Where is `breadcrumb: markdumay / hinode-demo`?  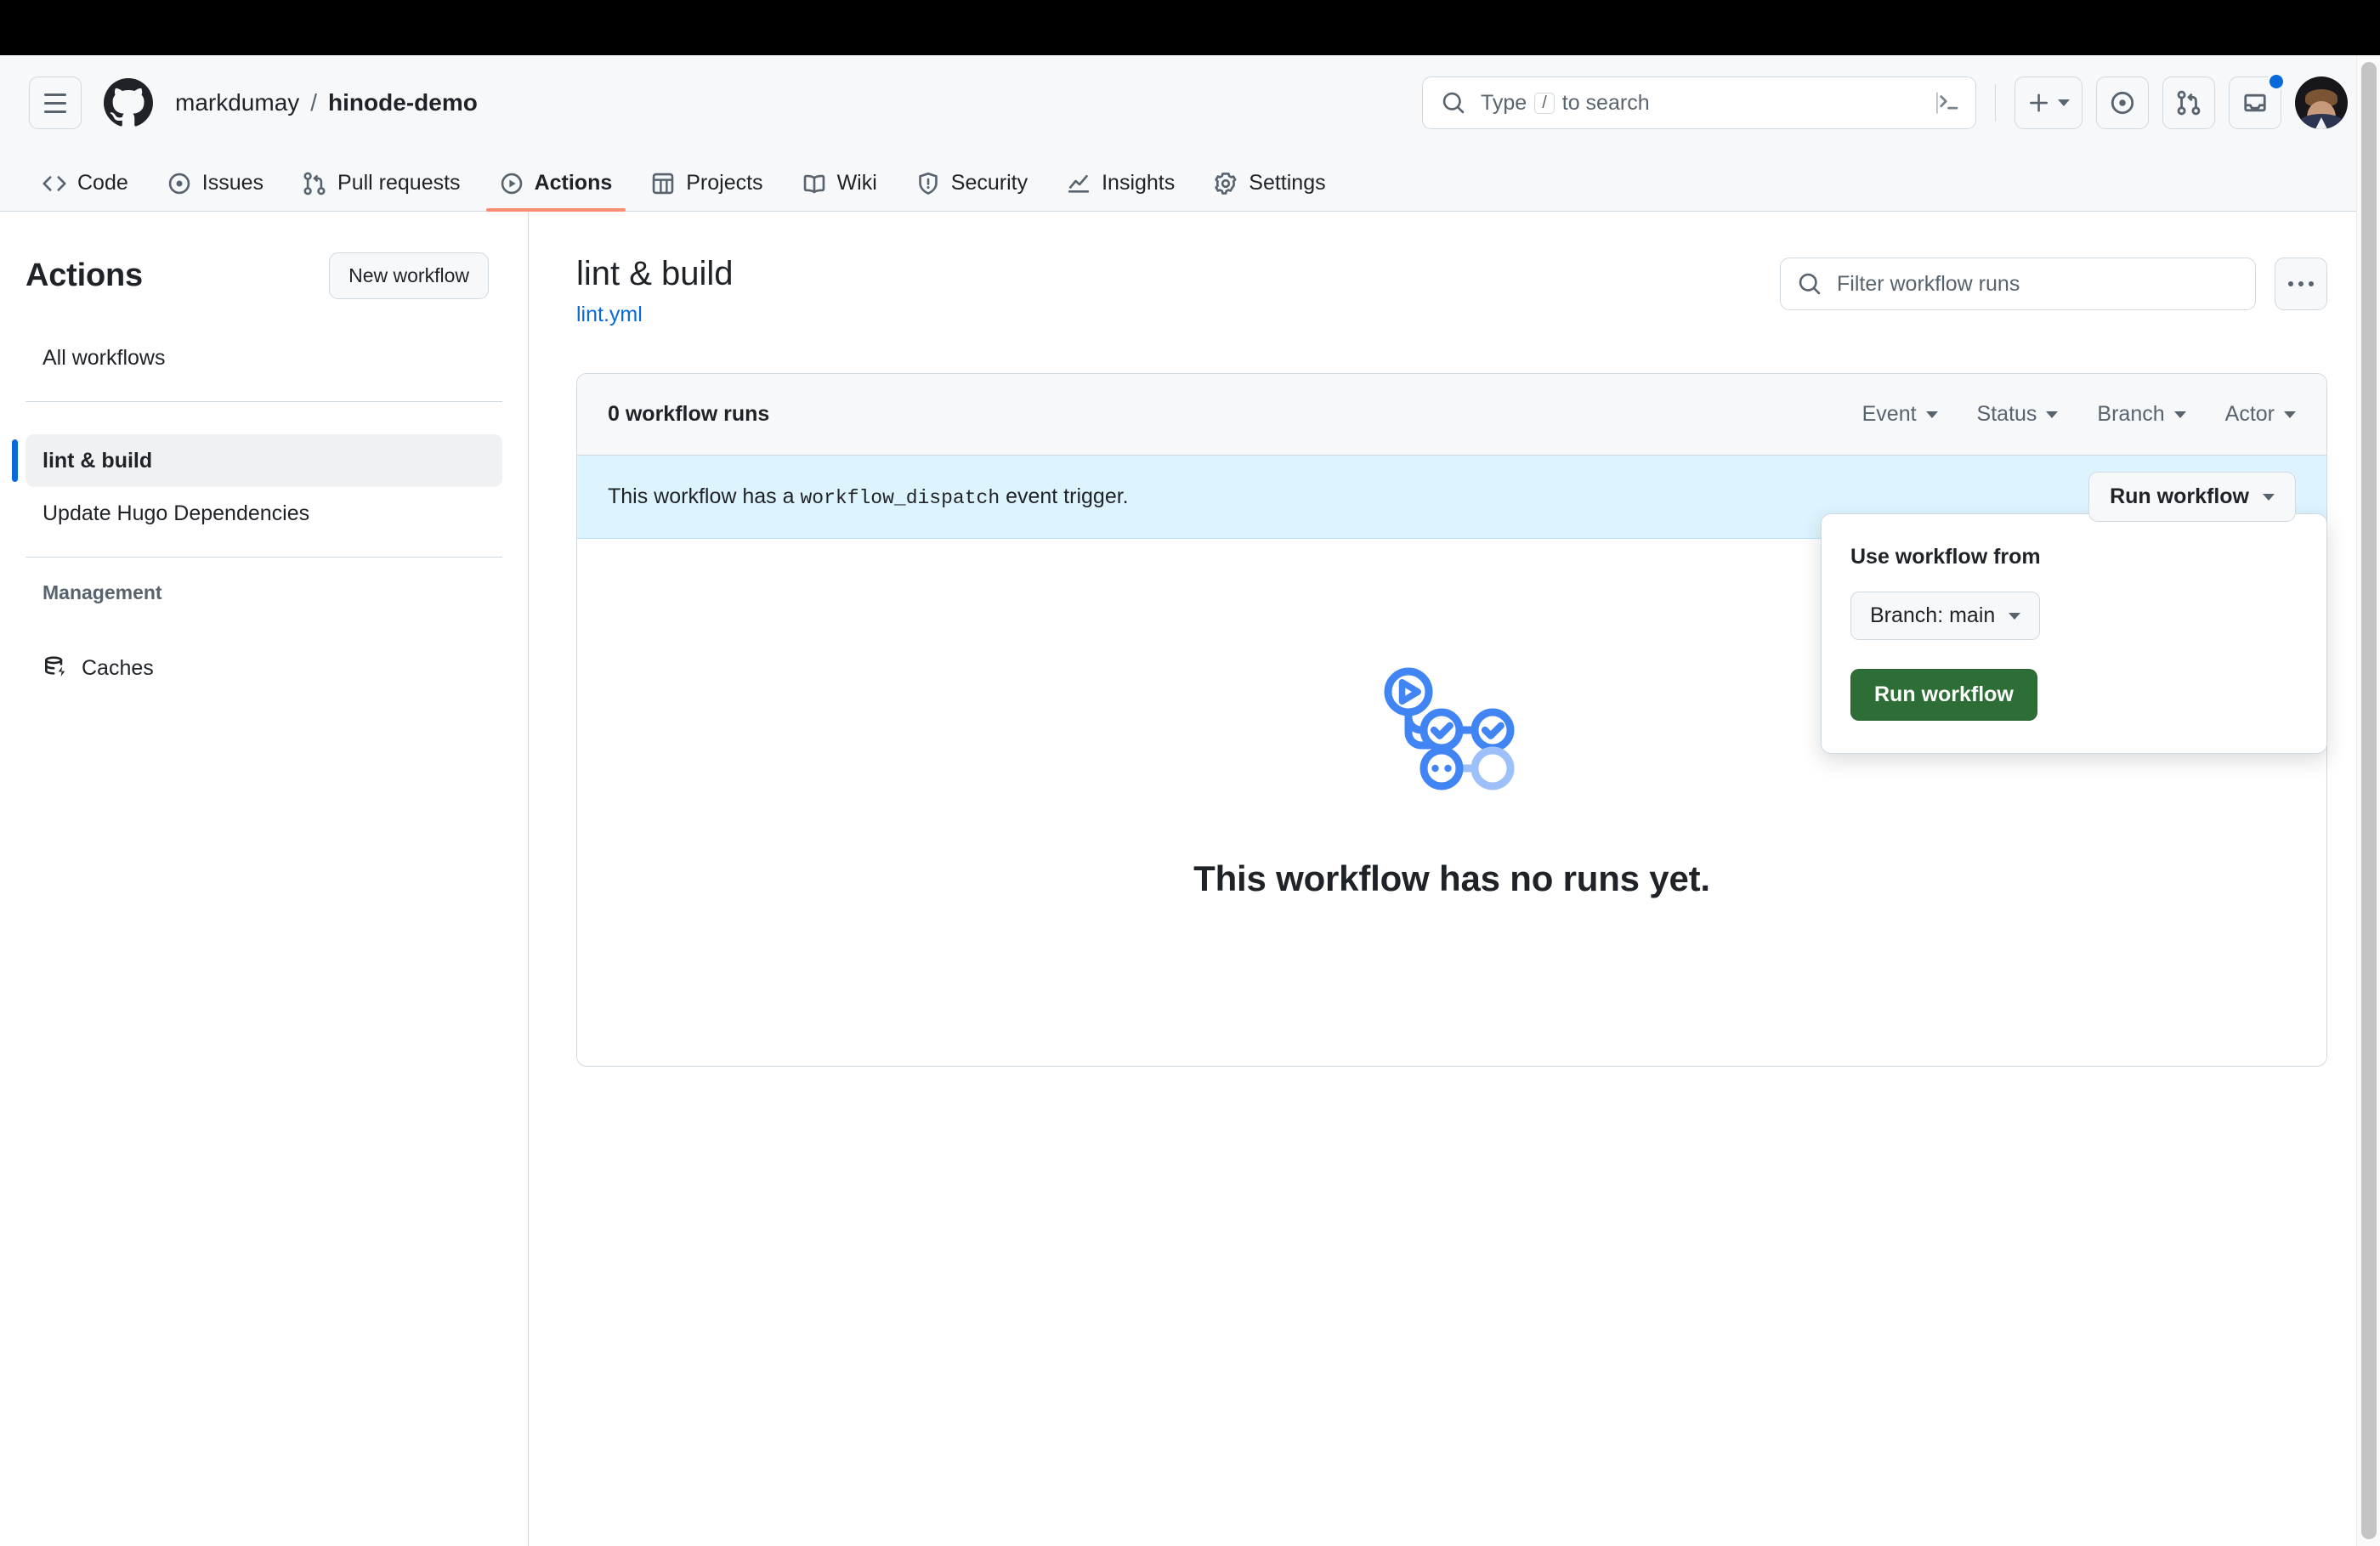
breadcrumb: markdumay / hinode-demo is located at coordinates (326, 102).